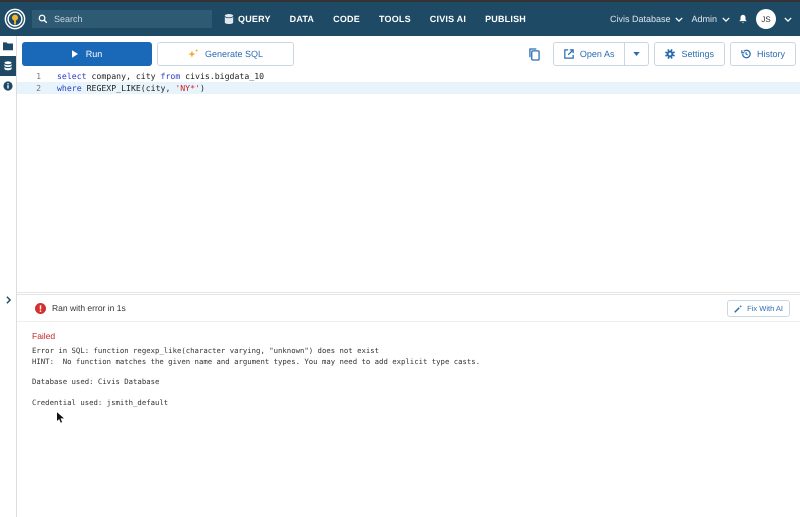 The image size is (800, 517). I want to click on nav-link: CIVIS AI, so click(448, 19).